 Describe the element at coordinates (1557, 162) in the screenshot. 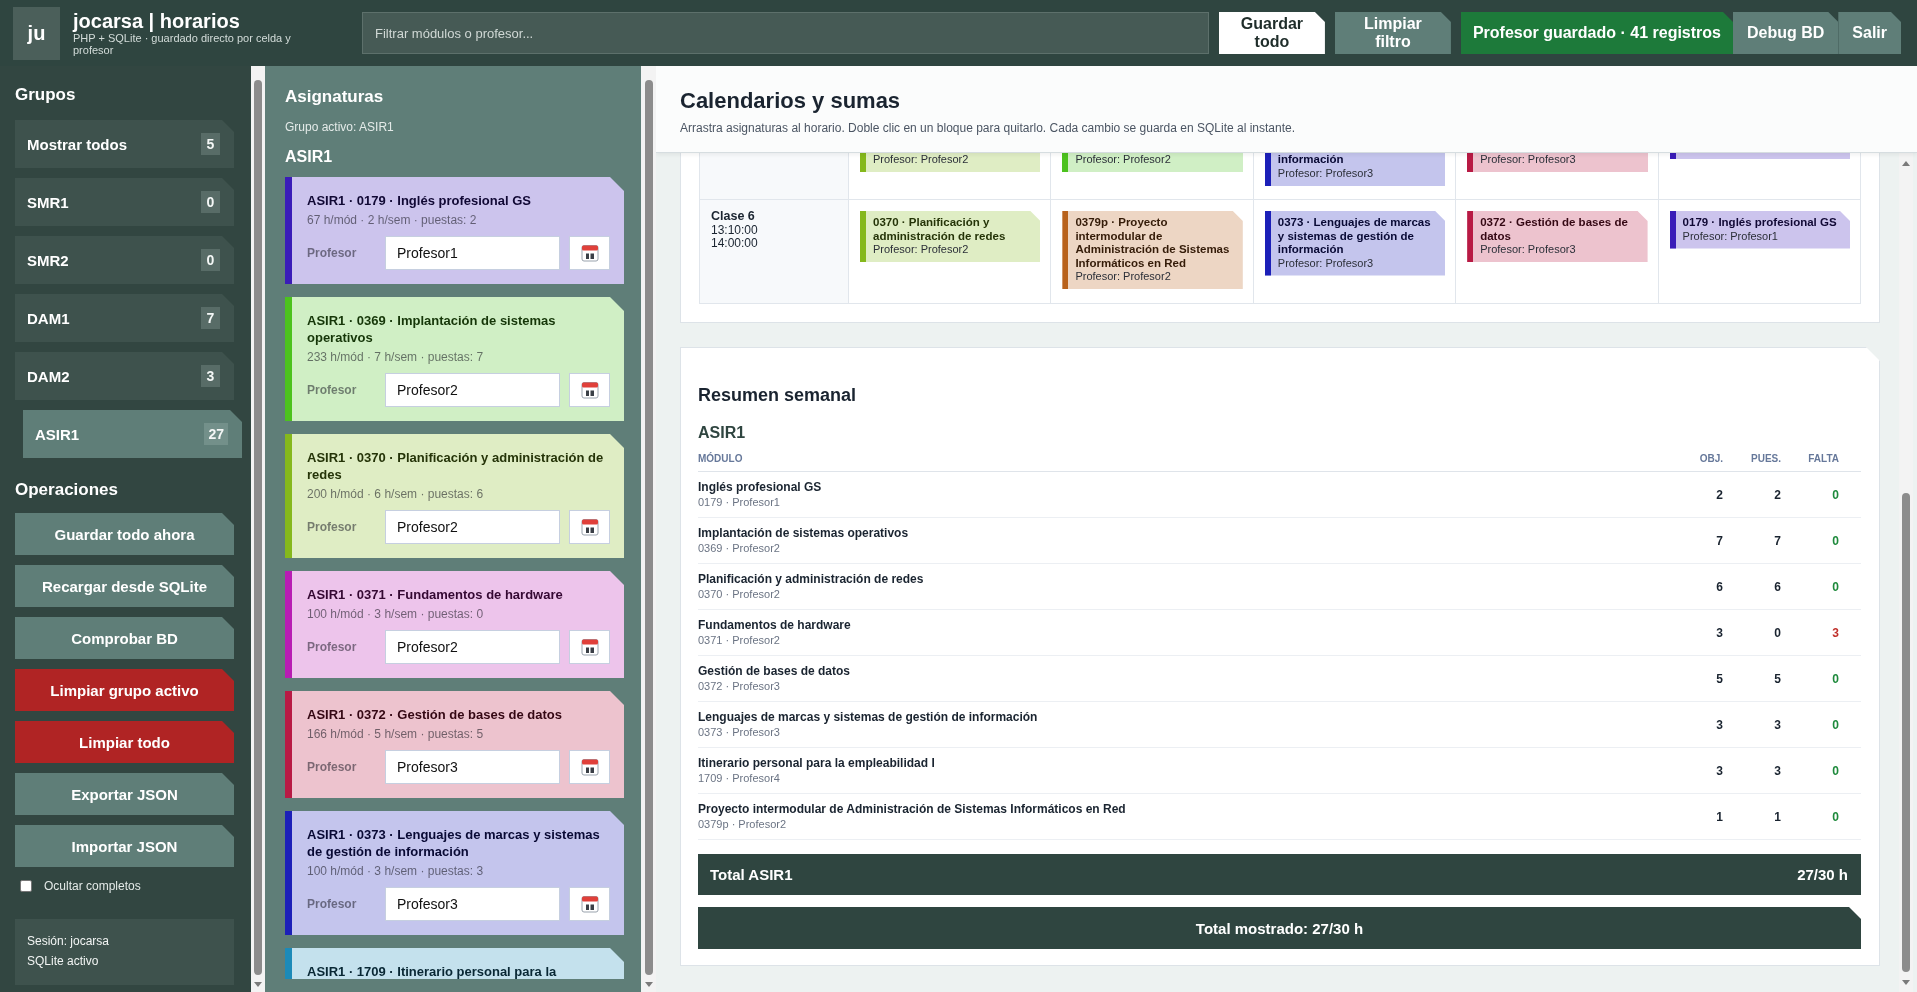

I see `schedule-block: Profesor: Profesor3` at that location.